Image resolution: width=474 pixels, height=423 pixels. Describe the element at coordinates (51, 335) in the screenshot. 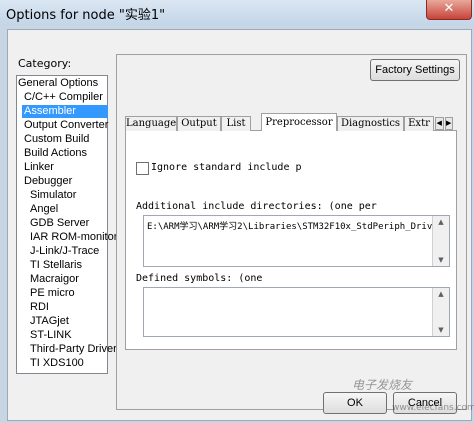

I see `category-item-st-link: ST-LINK` at that location.